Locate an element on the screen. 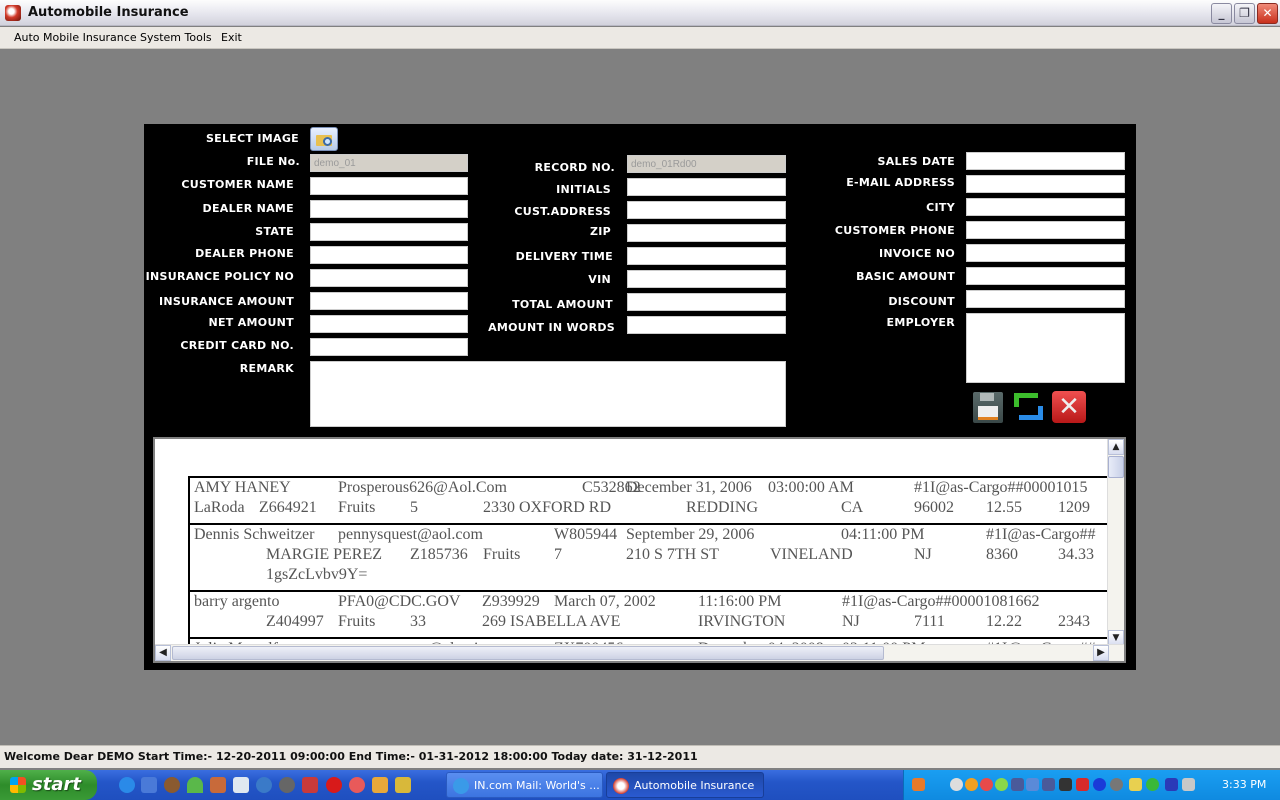 Image resolution: width=1280 pixels, height=800 pixels. java-icon is located at coordinates (918, 784).